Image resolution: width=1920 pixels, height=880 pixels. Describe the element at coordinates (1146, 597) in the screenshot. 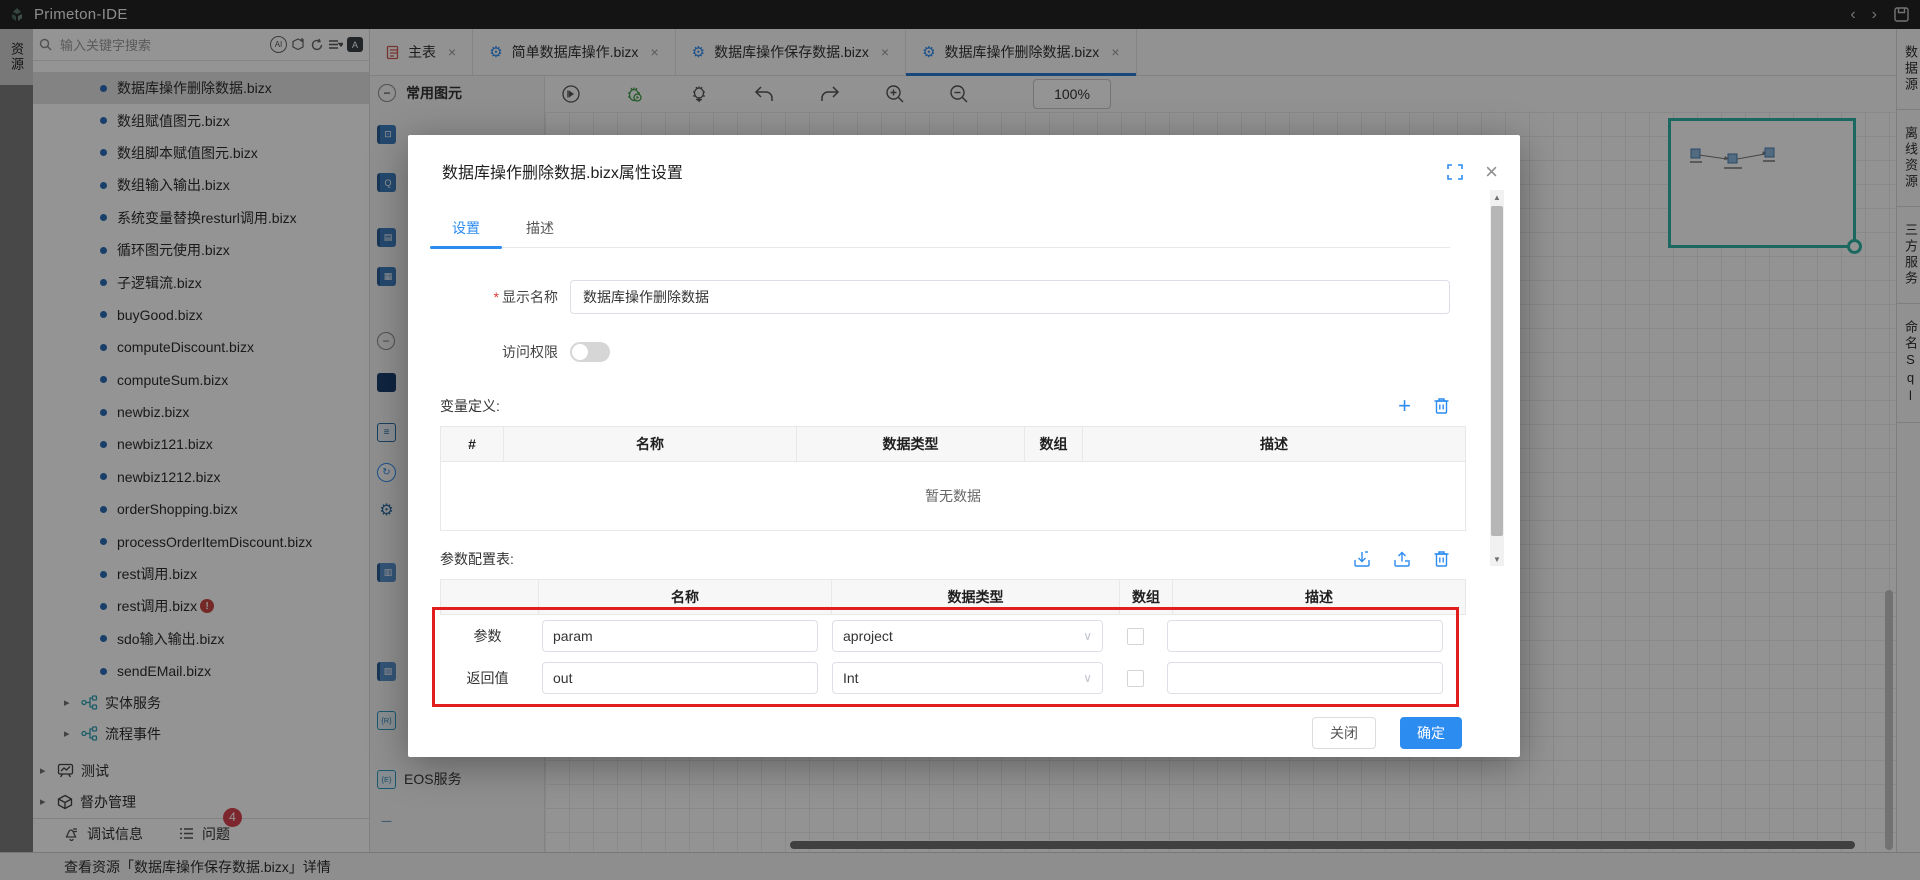

I see `params-col-header: 数组` at that location.